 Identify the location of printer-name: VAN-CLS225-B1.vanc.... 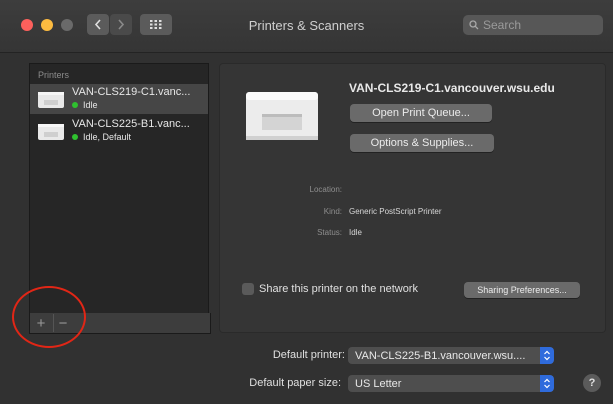
(131, 124).